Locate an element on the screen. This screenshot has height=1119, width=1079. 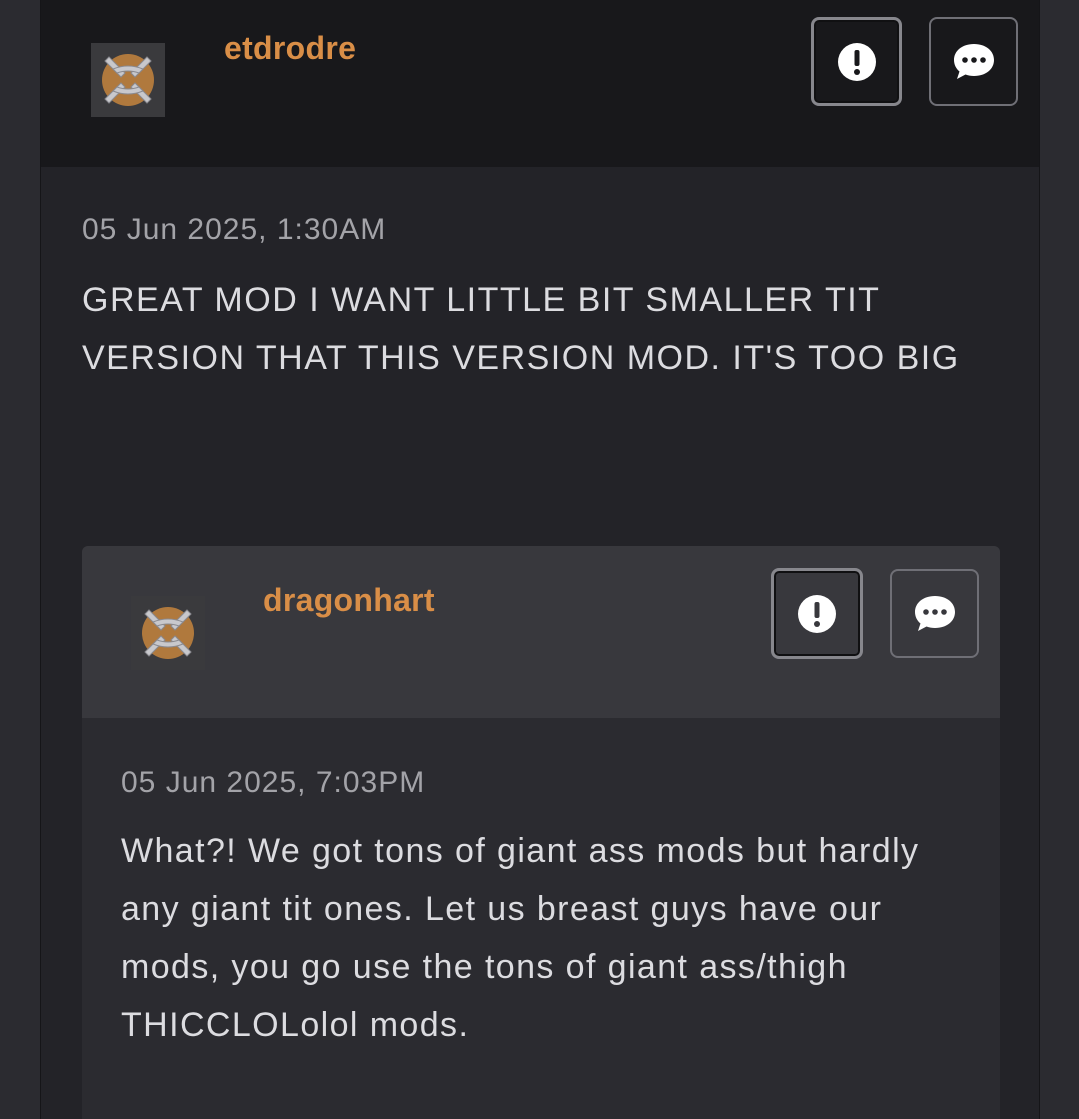
comment-header: etdrodre is located at coordinates (540, 83).